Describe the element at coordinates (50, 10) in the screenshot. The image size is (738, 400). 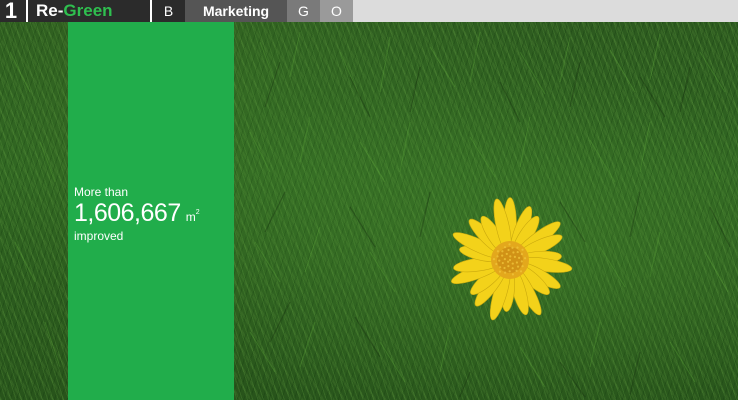
I see `brand-prefix: Re-` at that location.